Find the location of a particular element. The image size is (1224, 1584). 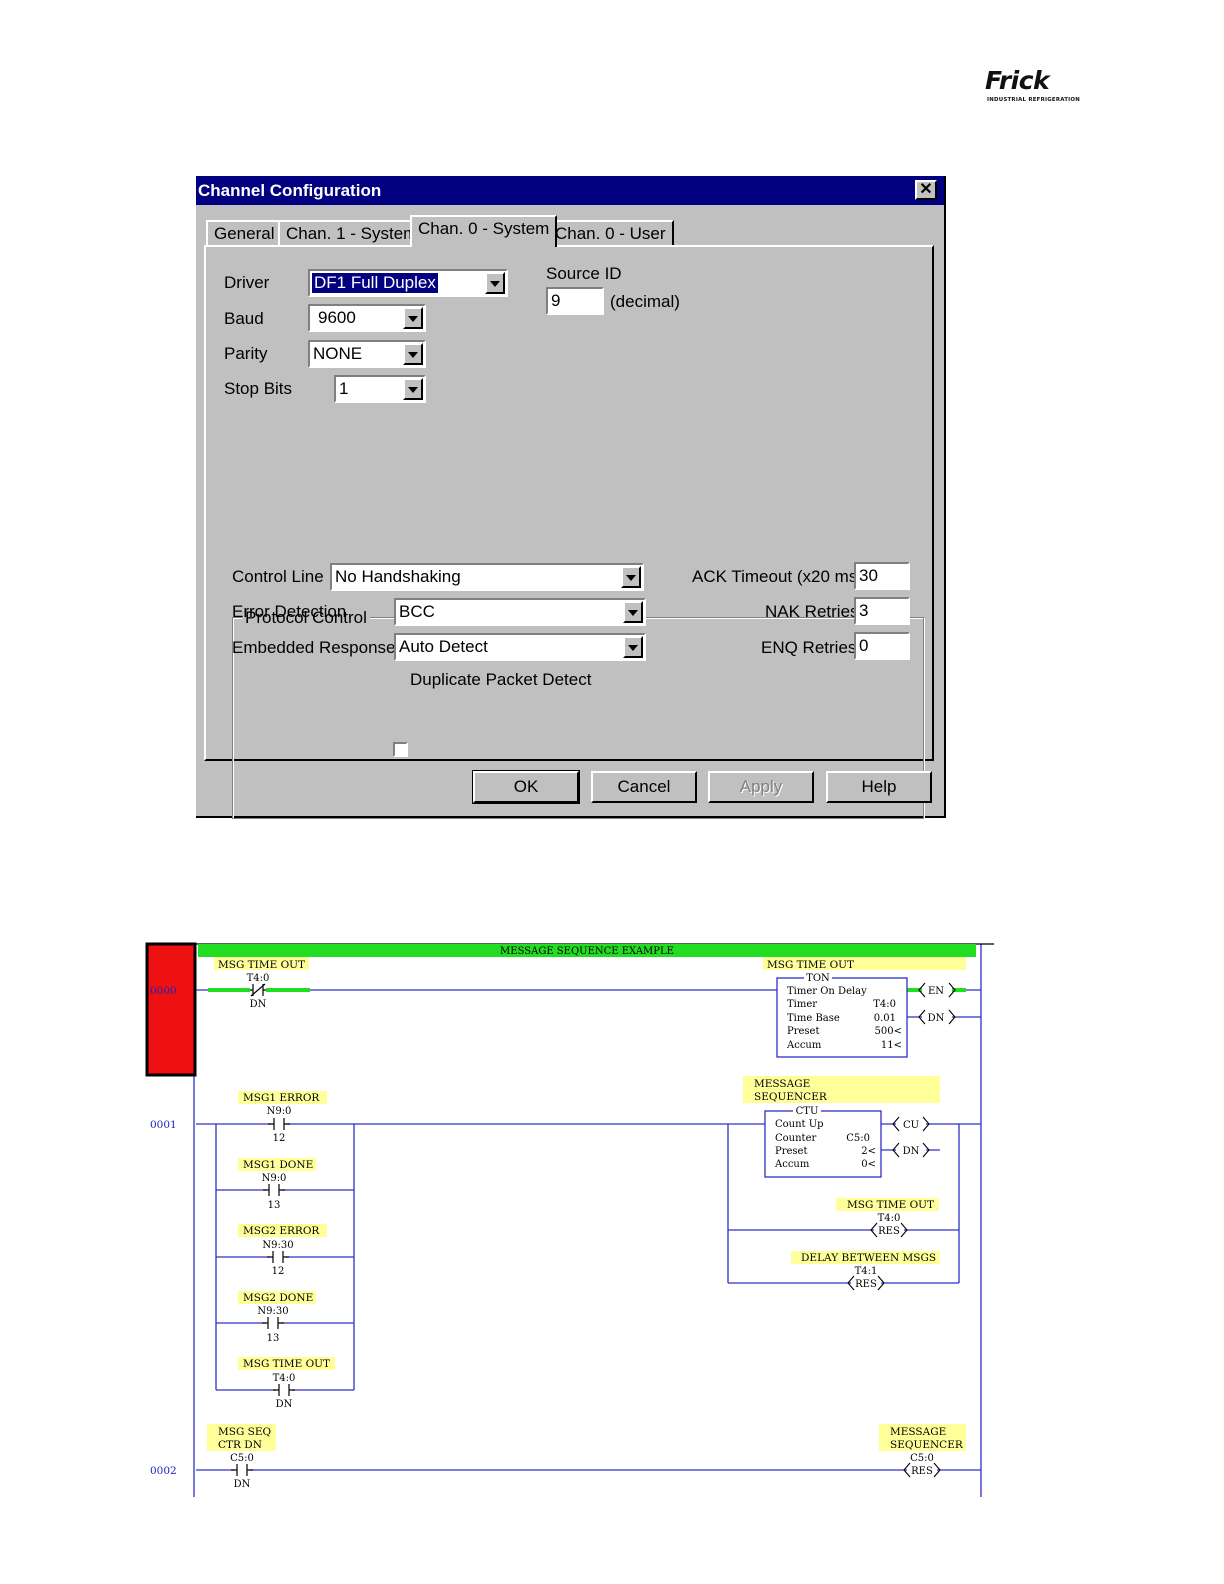

timer-title: Timer On Delay is located at coordinates (827, 991).